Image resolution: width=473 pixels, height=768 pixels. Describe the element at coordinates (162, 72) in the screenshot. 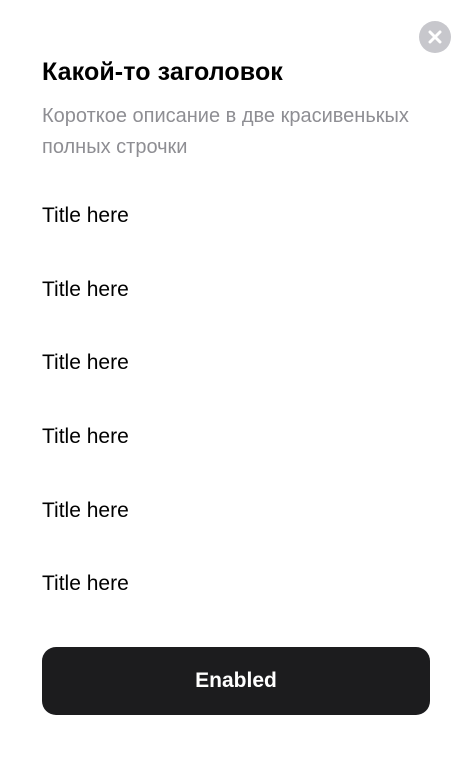

I see `sheet-title: Какой-то заголовок` at that location.